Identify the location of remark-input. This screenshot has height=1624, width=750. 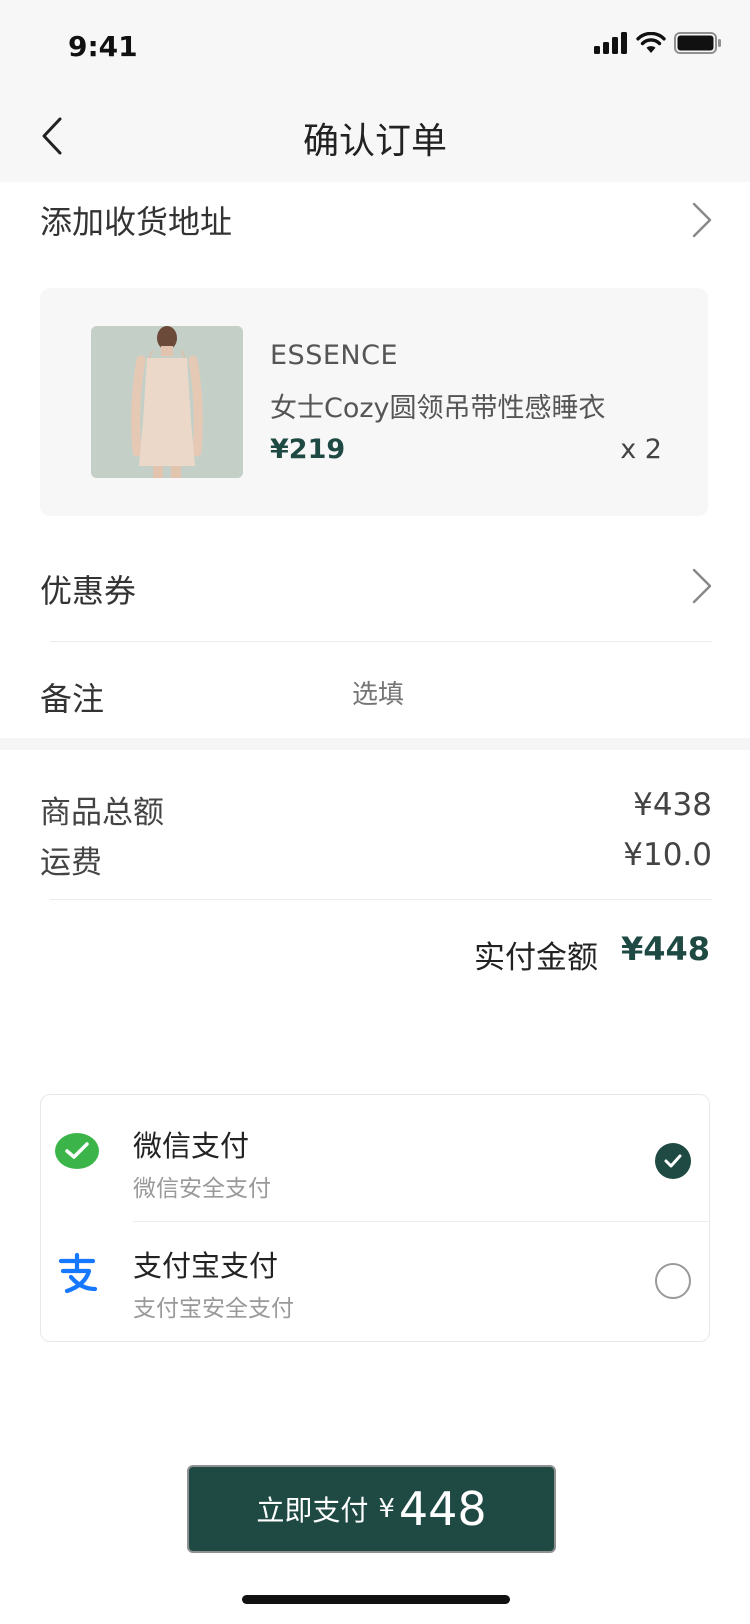
(522, 695).